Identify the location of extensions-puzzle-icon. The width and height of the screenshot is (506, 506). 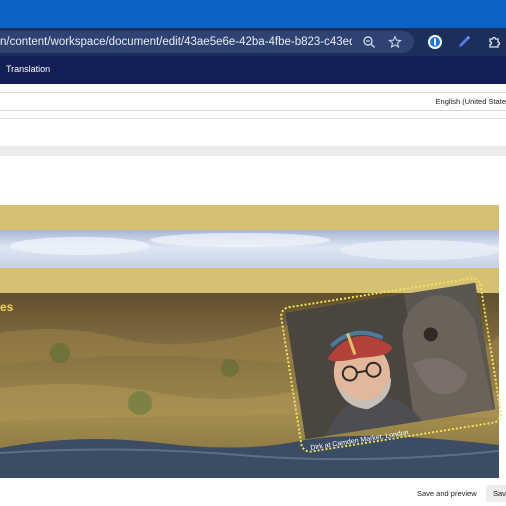
(494, 42).